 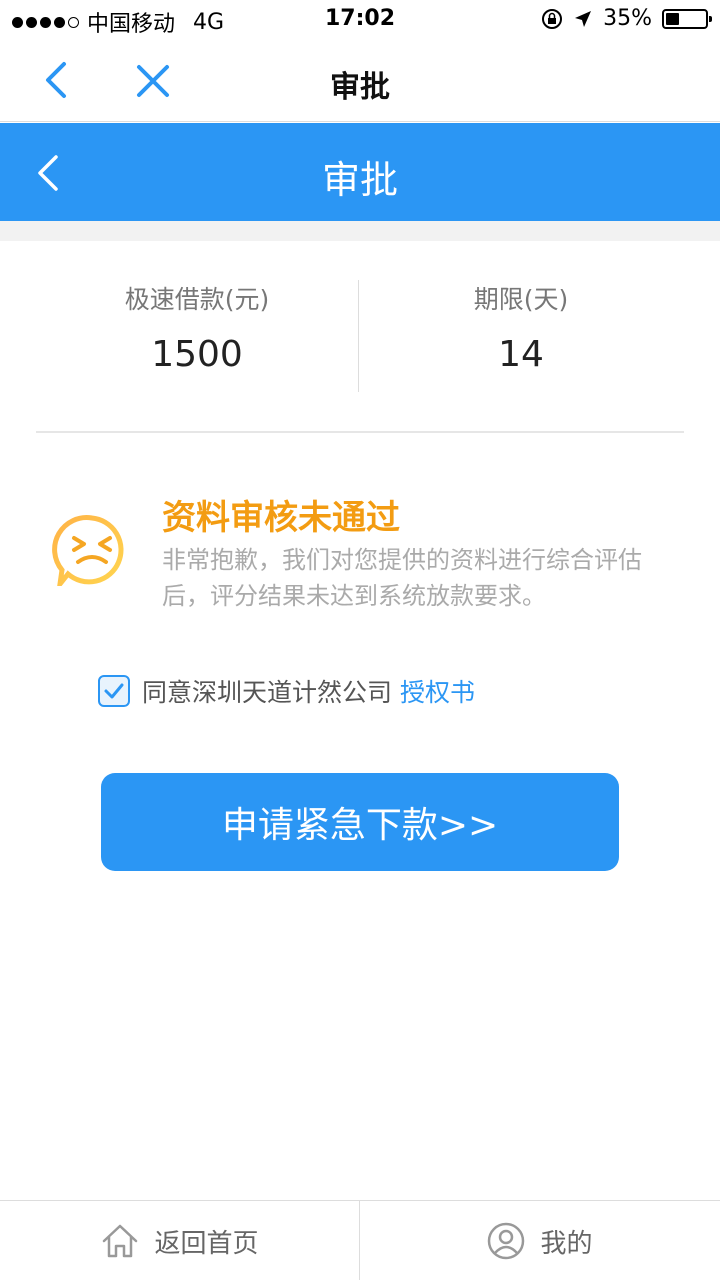 I want to click on status-bar: 中国移动 4G 17:02 35%, so click(x=360, y=20).